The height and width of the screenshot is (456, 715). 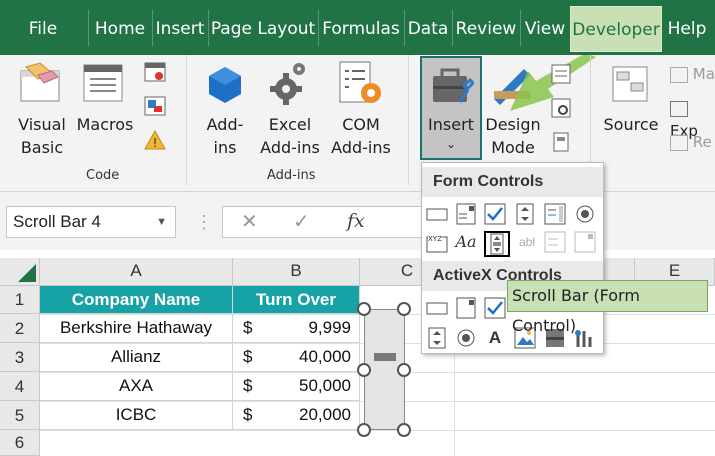 I want to click on combo-box-icon, so click(x=466, y=214).